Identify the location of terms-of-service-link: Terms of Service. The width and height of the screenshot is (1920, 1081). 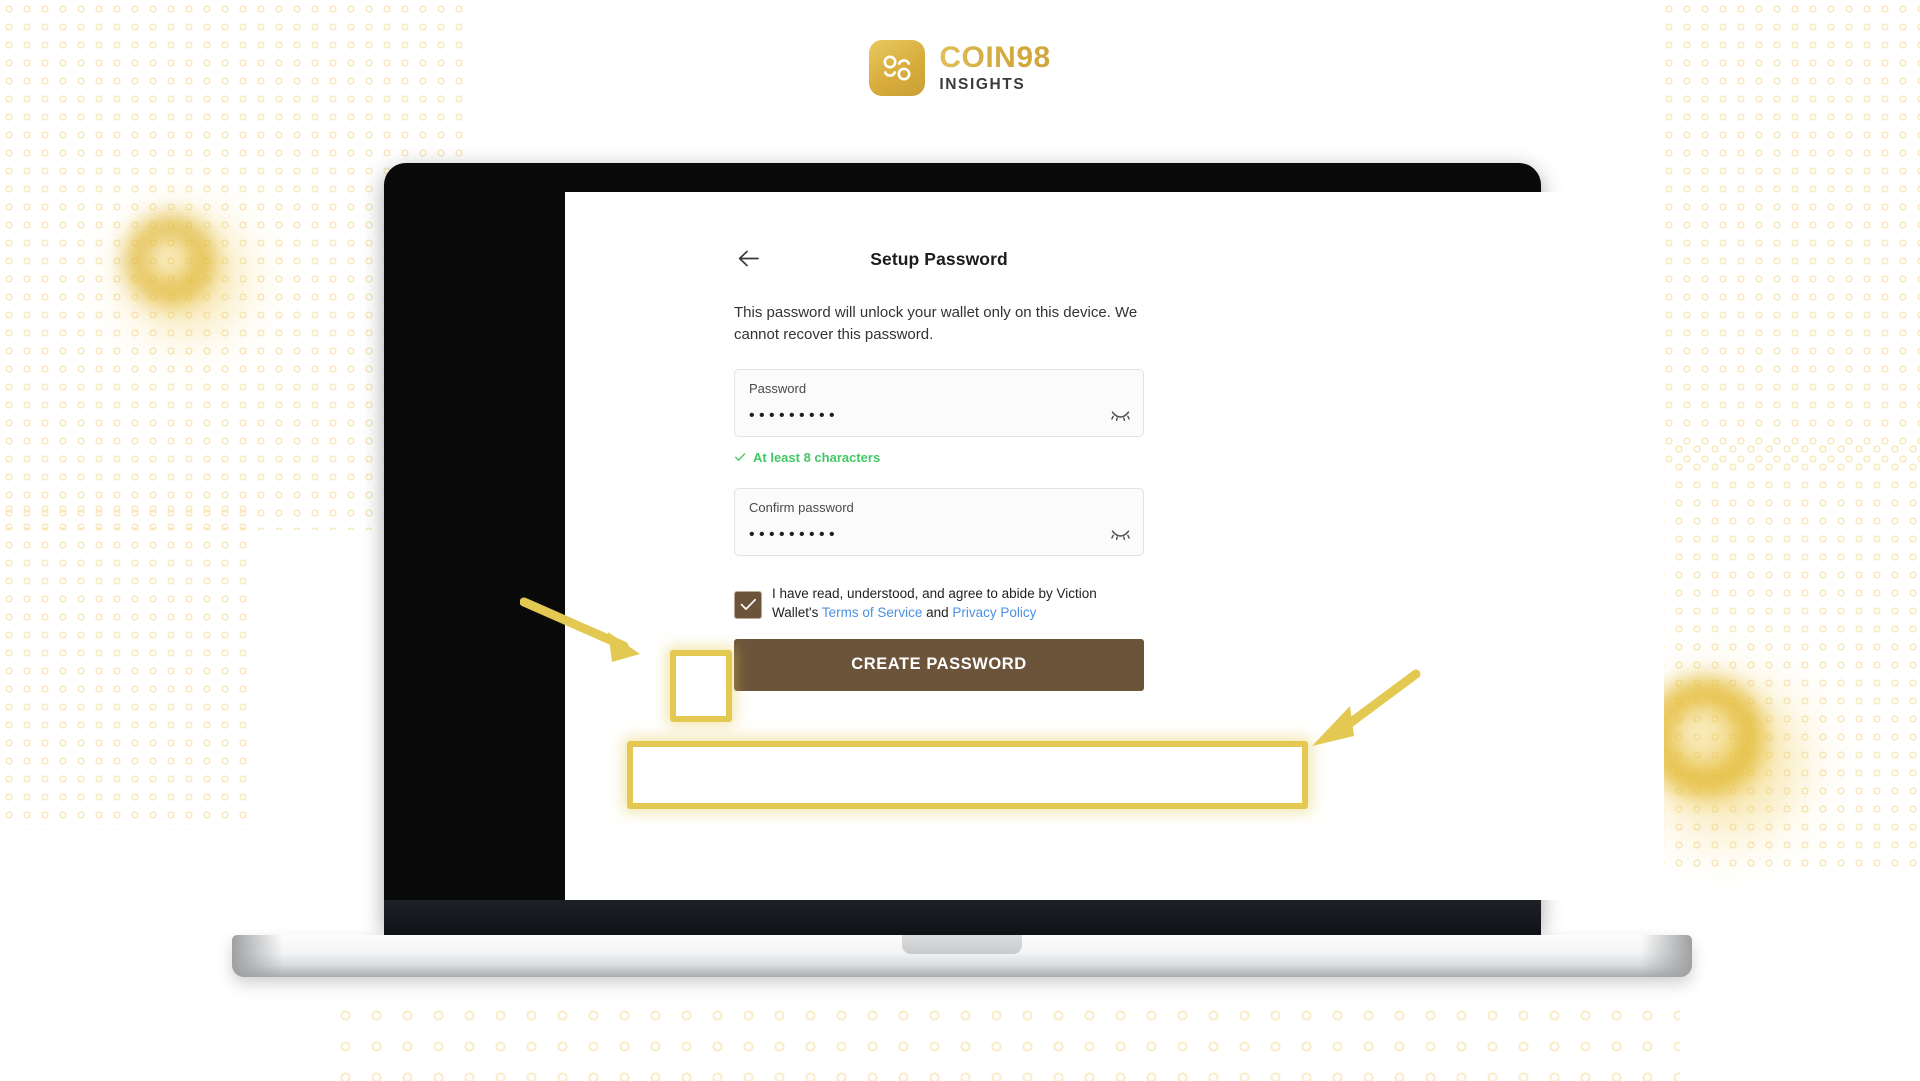
(872, 612).